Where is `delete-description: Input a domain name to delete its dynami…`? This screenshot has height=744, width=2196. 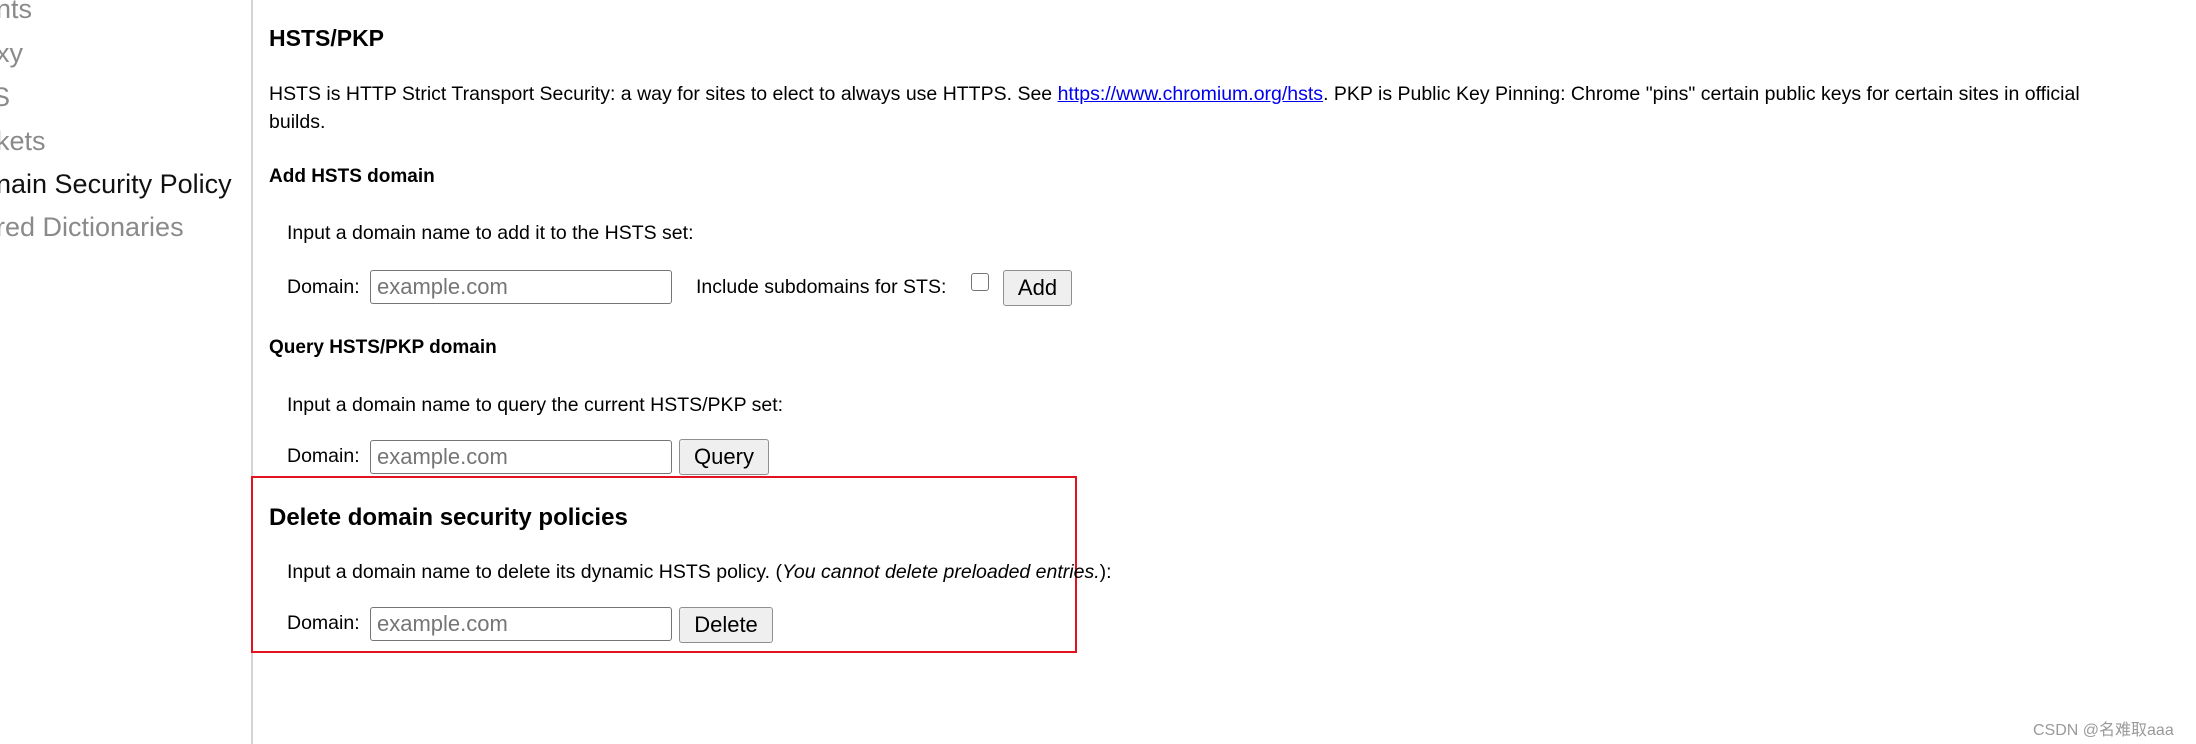 delete-description: Input a domain name to delete its dynami… is located at coordinates (699, 572).